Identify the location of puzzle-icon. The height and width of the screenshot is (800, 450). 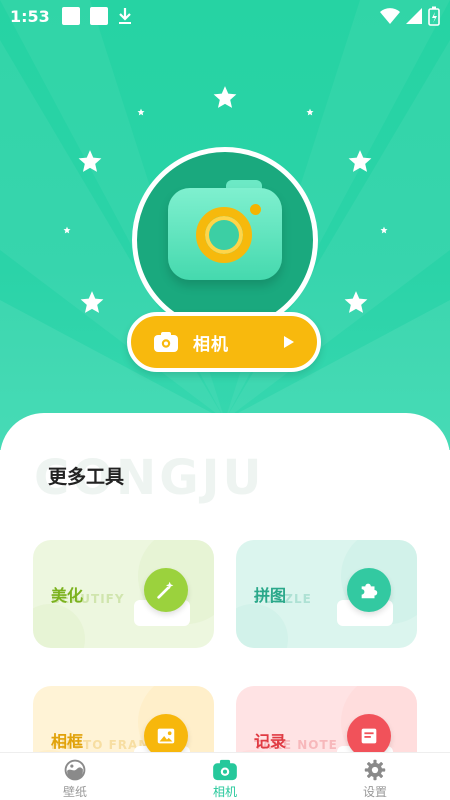
(369, 590).